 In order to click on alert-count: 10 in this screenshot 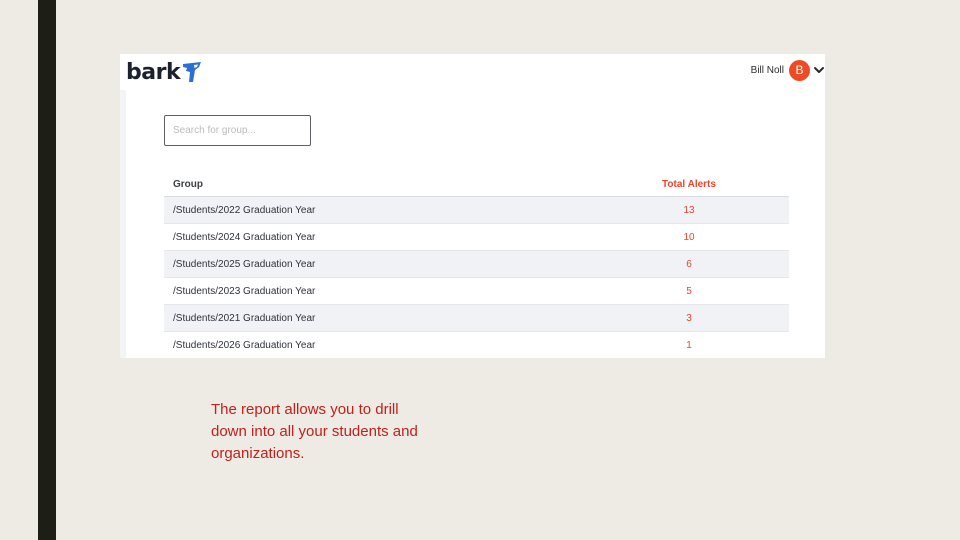, I will do `click(689, 237)`.